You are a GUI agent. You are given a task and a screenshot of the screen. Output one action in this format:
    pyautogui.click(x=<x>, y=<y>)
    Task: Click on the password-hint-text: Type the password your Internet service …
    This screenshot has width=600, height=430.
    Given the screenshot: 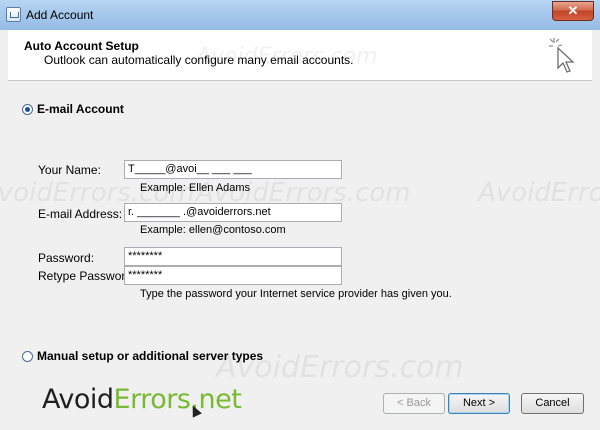 What is the action you would take?
    pyautogui.click(x=296, y=294)
    